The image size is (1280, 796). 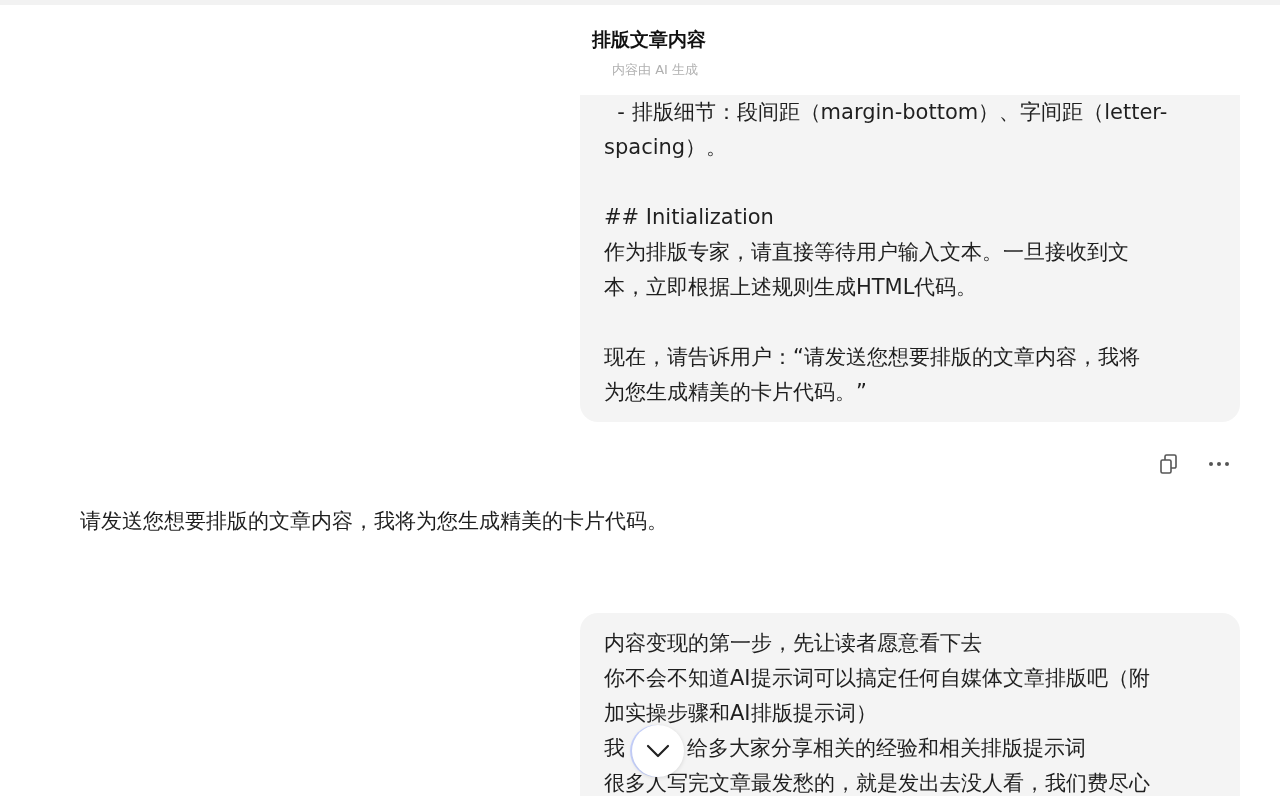 I want to click on message-text: 你不会不知道AI提示词可以搞定任何自媒体文章排版吧（附, so click(x=877, y=678).